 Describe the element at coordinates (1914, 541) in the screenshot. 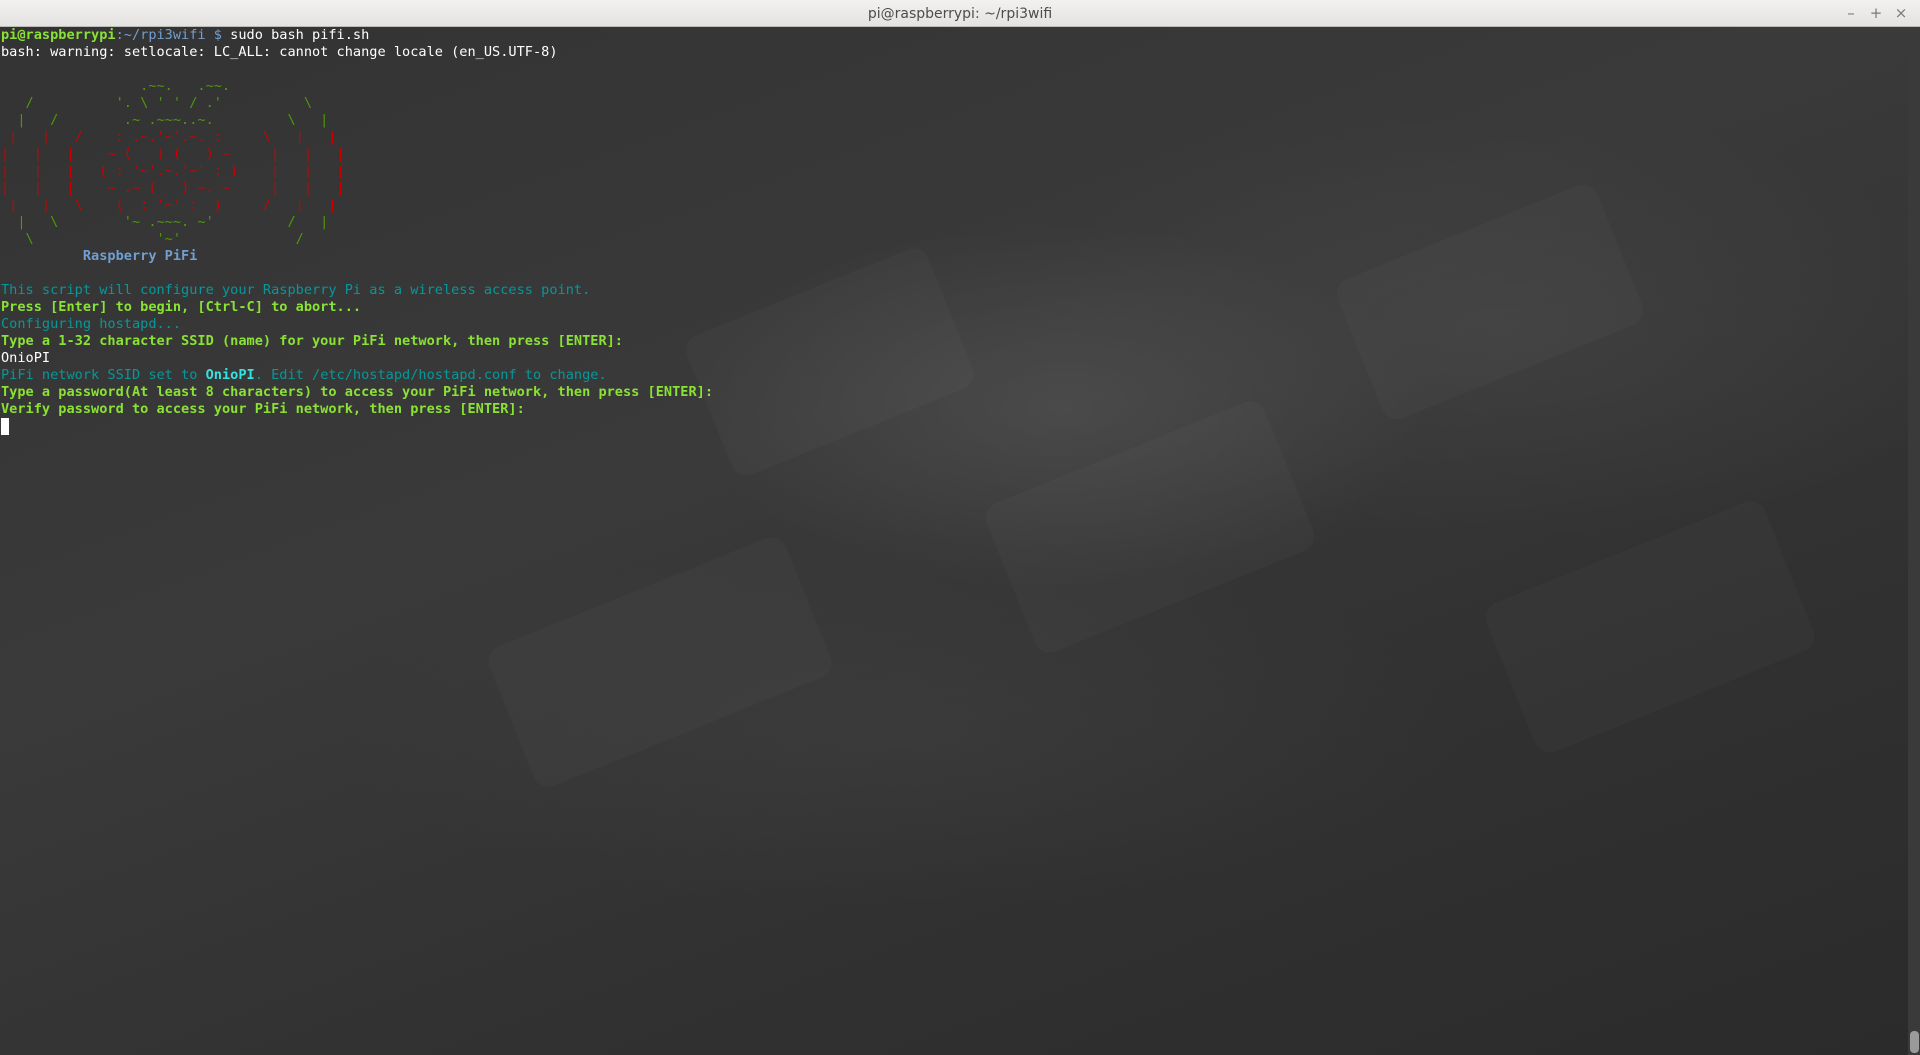

I see `terminal-scrollbar` at that location.